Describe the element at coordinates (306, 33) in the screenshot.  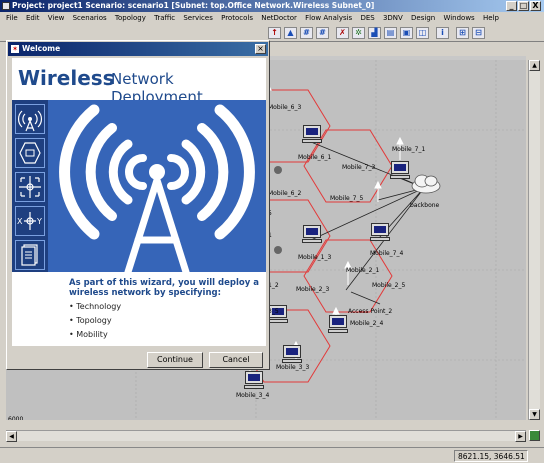
I see `grid-icon: #` at that location.